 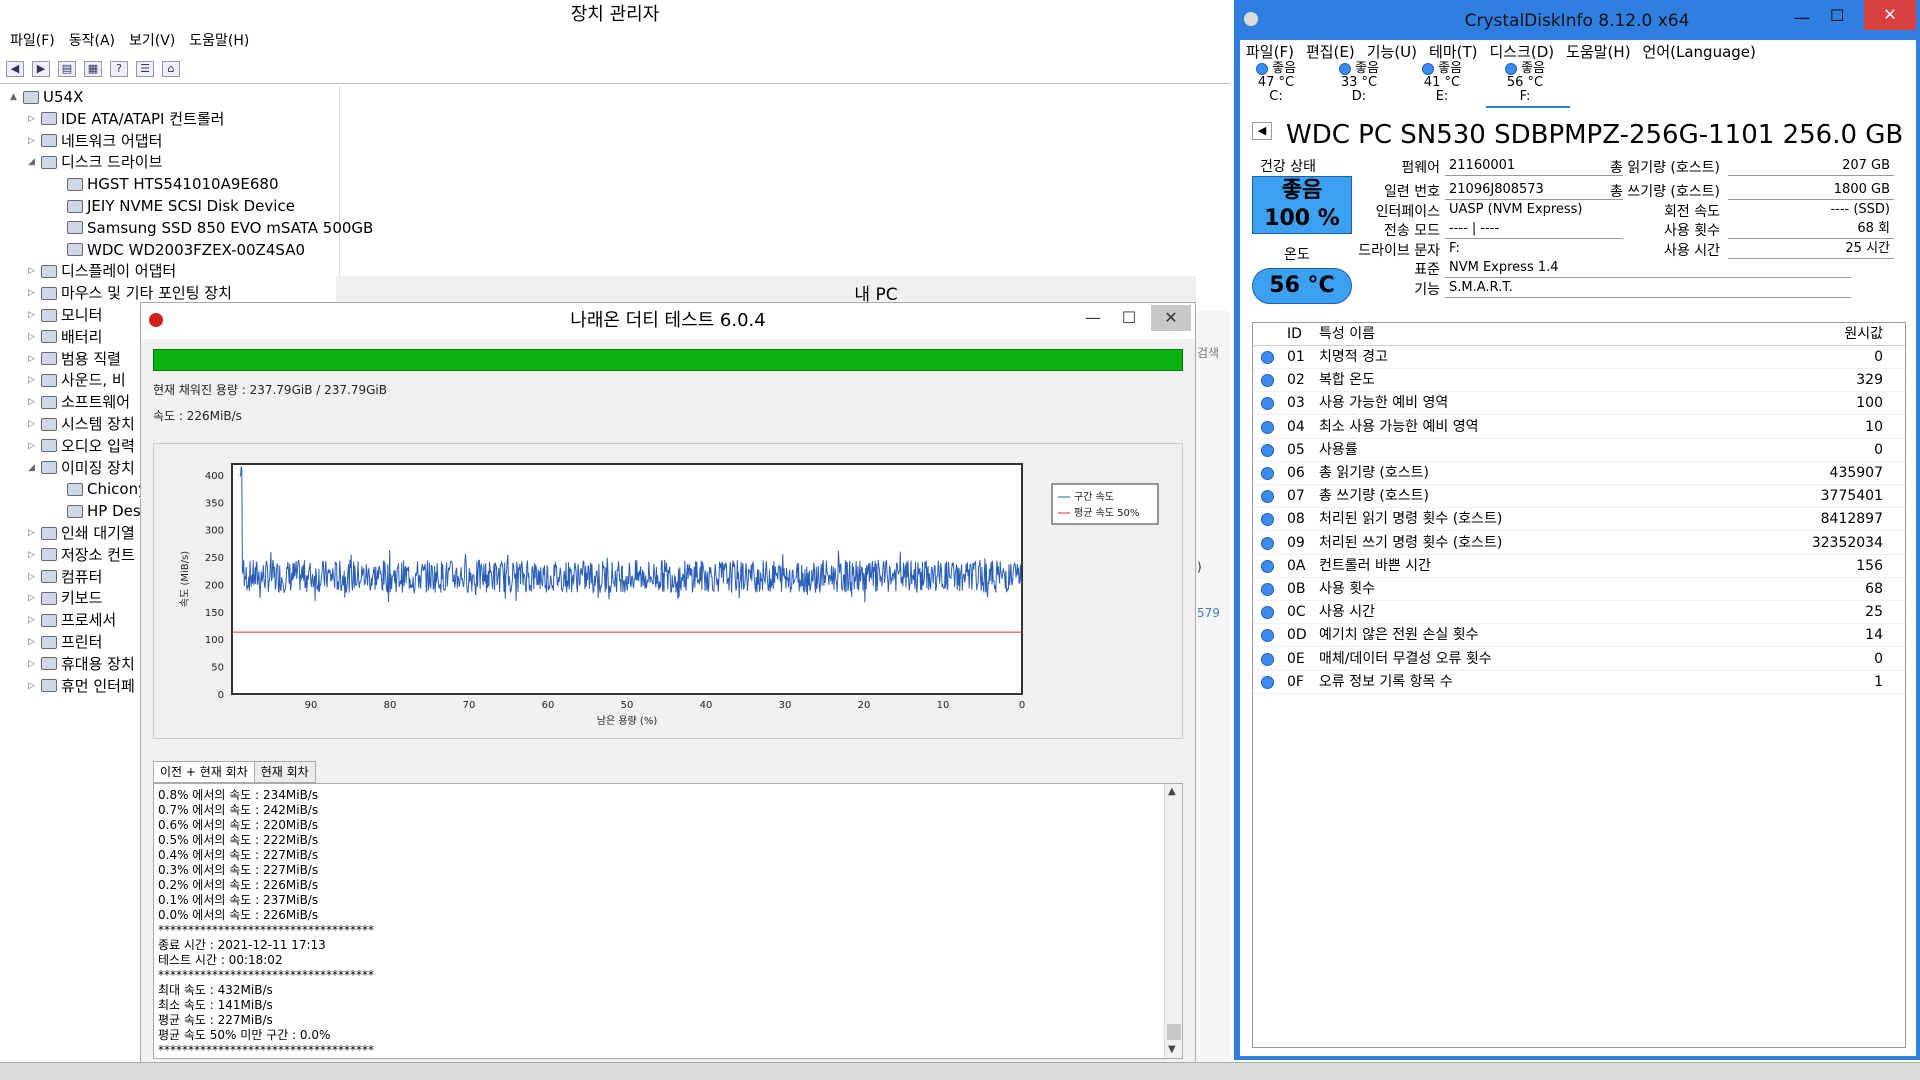 I want to click on expand-icon: ▲, so click(x=15, y=97).